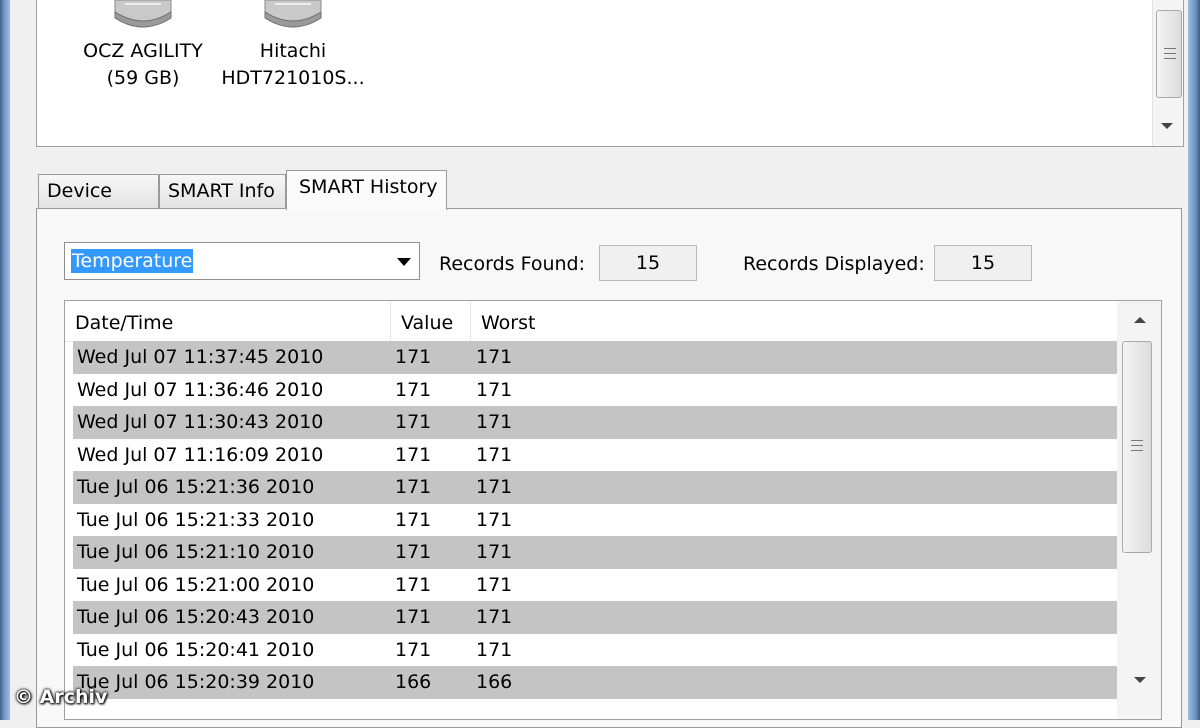 This screenshot has height=728, width=1200. What do you see at coordinates (595, 487) in the screenshot?
I see `table-row: Tue Jul 06 15:21:36 2010 171 171` at bounding box center [595, 487].